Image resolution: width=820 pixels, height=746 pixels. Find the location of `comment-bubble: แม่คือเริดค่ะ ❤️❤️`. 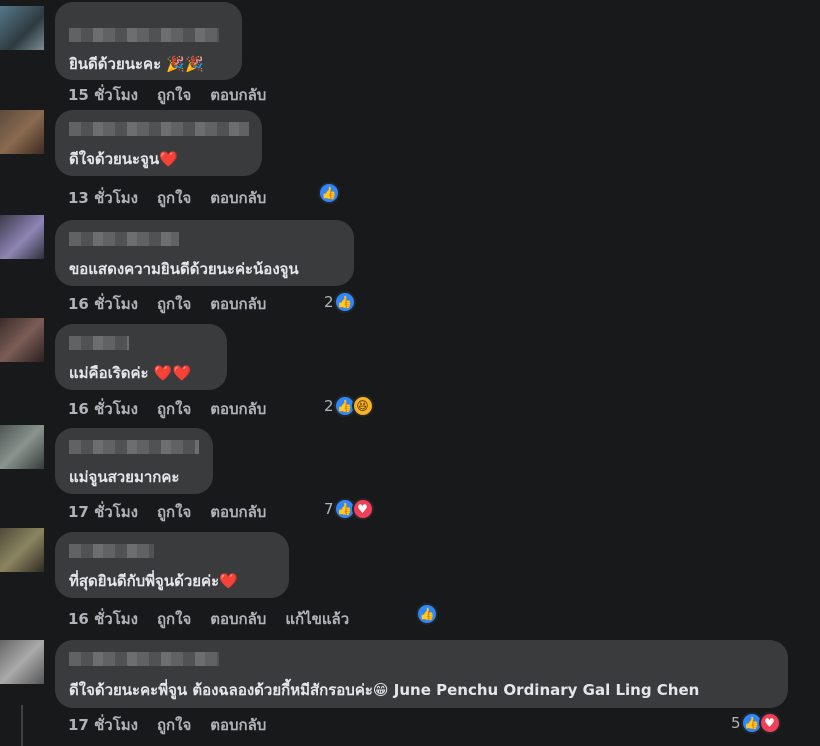

comment-bubble: แม่คือเริดค่ะ ❤️❤️ is located at coordinates (141, 357).